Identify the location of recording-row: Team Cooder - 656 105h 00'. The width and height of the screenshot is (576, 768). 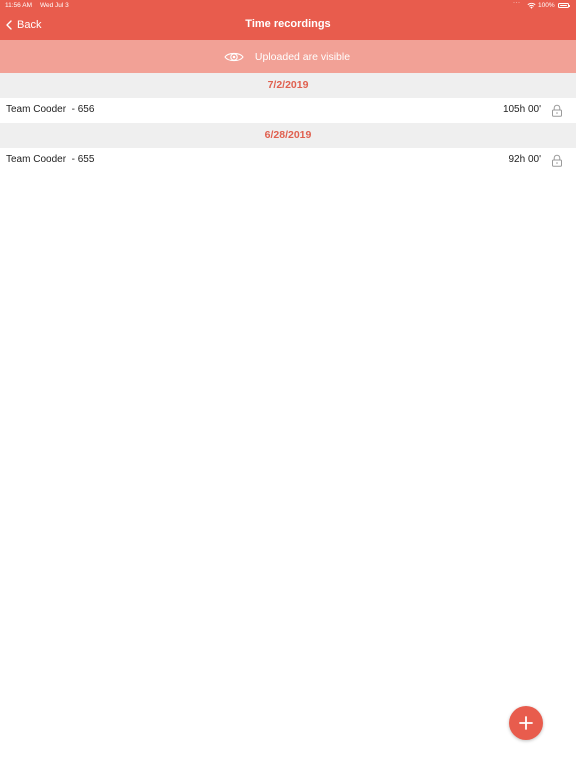
(288, 110).